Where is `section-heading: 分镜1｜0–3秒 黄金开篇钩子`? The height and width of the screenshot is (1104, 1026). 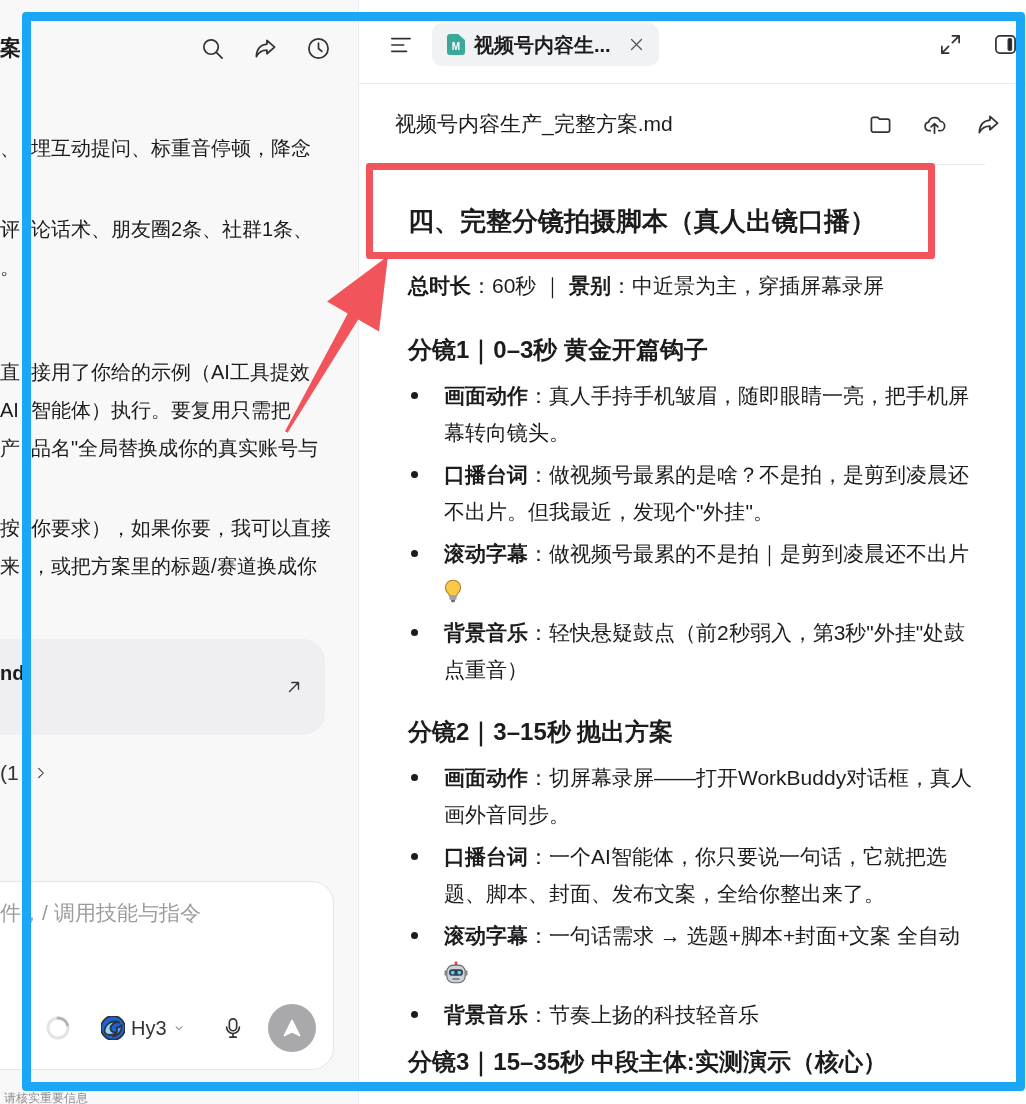
section-heading: 分镜1｜0–3秒 黄金开篇钩子 is located at coordinates (559, 350).